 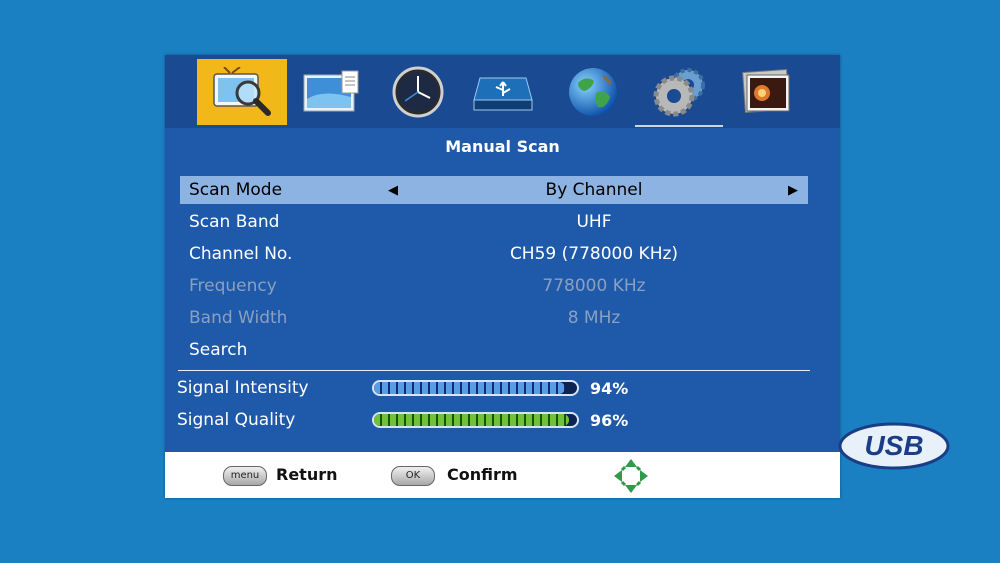 I want to click on usb-logo: USB, so click(x=894, y=446).